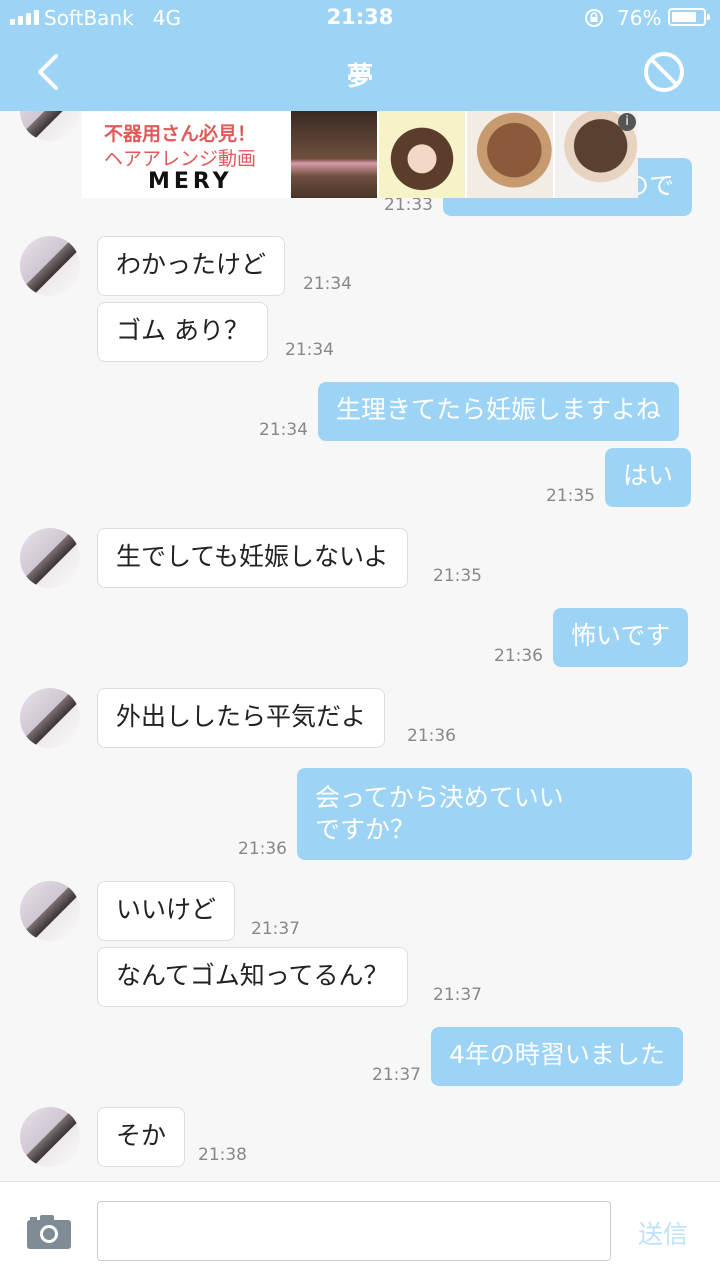  What do you see at coordinates (252, 977) in the screenshot?
I see `message-bubble-in: なんてゴム知ってるん？` at bounding box center [252, 977].